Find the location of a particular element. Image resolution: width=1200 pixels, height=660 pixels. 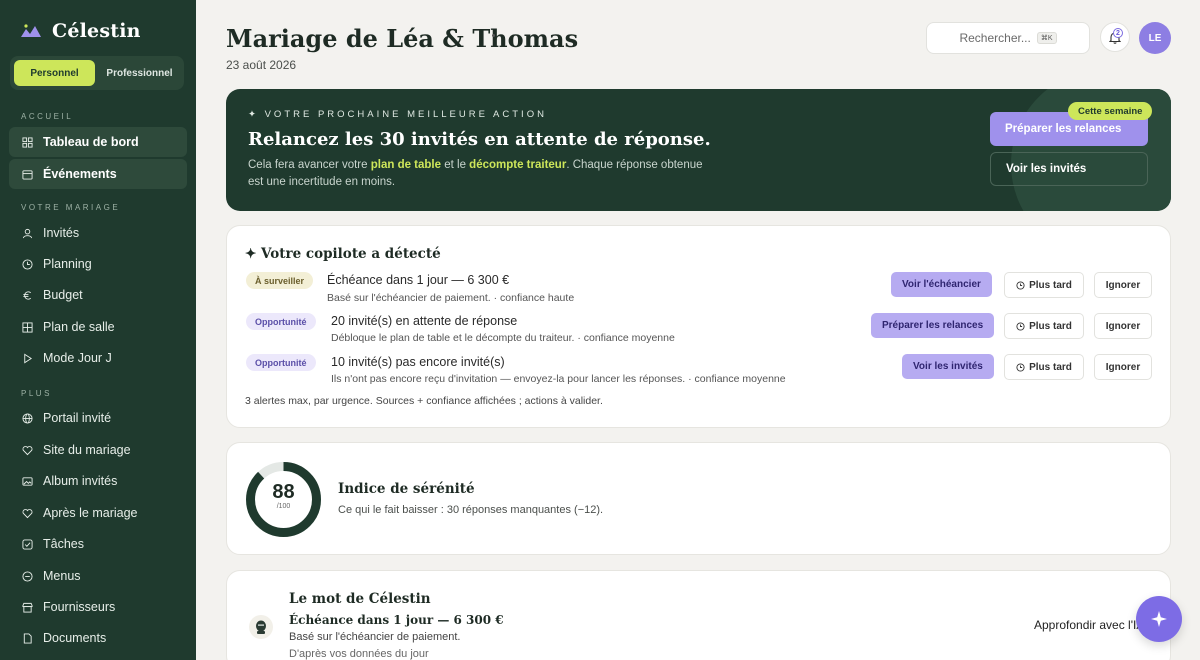

sidebar-item-guests: Invités is located at coordinates (98, 233).